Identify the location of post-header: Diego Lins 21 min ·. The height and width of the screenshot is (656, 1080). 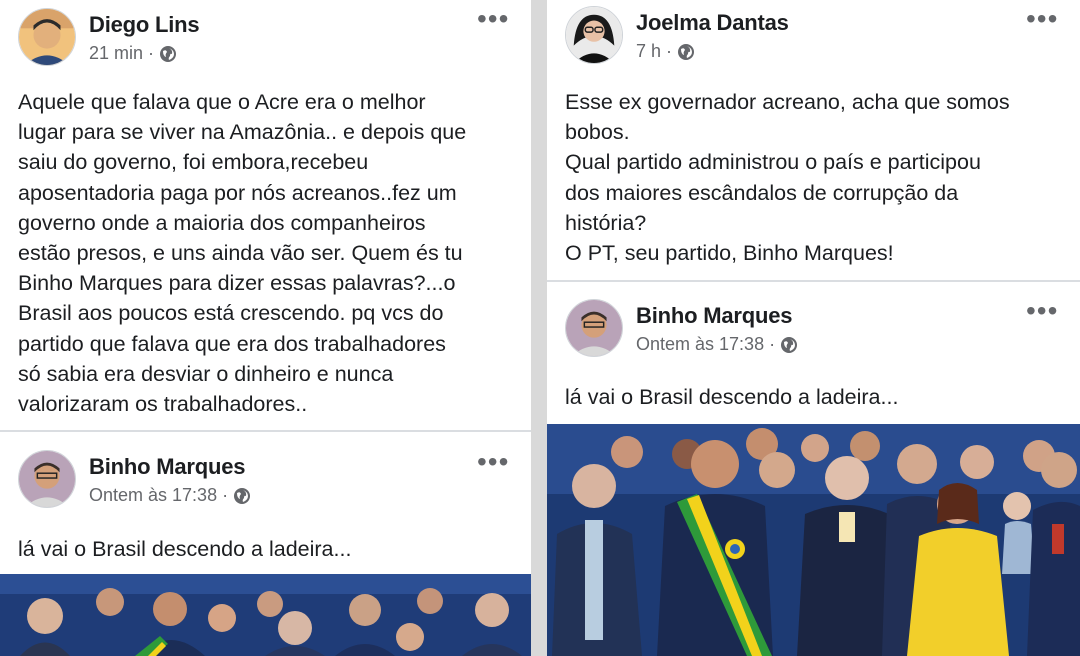
(109, 37).